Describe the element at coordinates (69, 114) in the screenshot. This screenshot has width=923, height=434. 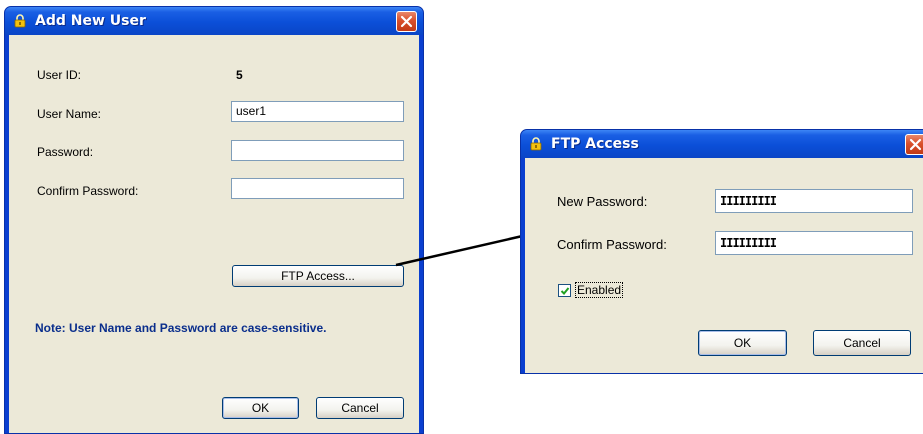
I see `user-name-label: User Name:` at that location.